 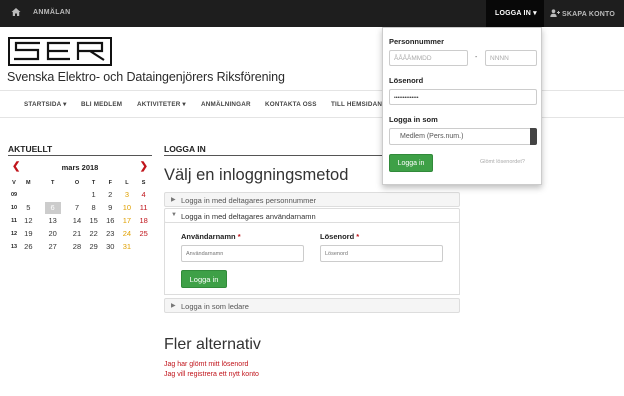 What do you see at coordinates (312, 305) in the screenshot?
I see `accordion-leader: ▶ Logga in som ledare` at bounding box center [312, 305].